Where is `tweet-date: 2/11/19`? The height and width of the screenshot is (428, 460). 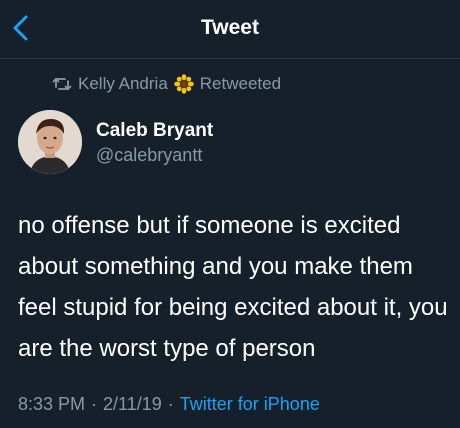 tweet-date: 2/11/19 is located at coordinates (132, 404).